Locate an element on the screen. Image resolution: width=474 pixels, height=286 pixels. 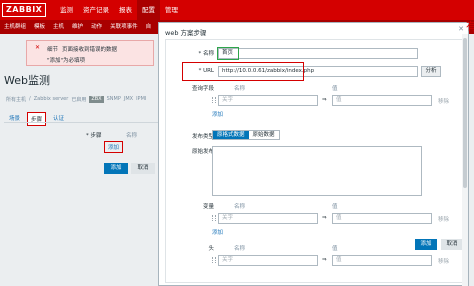
nav-inventory: 资产记录 is located at coordinates (96, 10).